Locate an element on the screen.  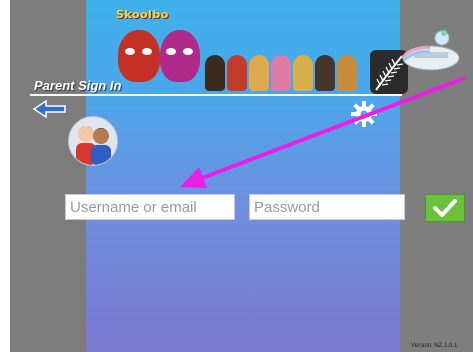
username-input is located at coordinates (150, 207).